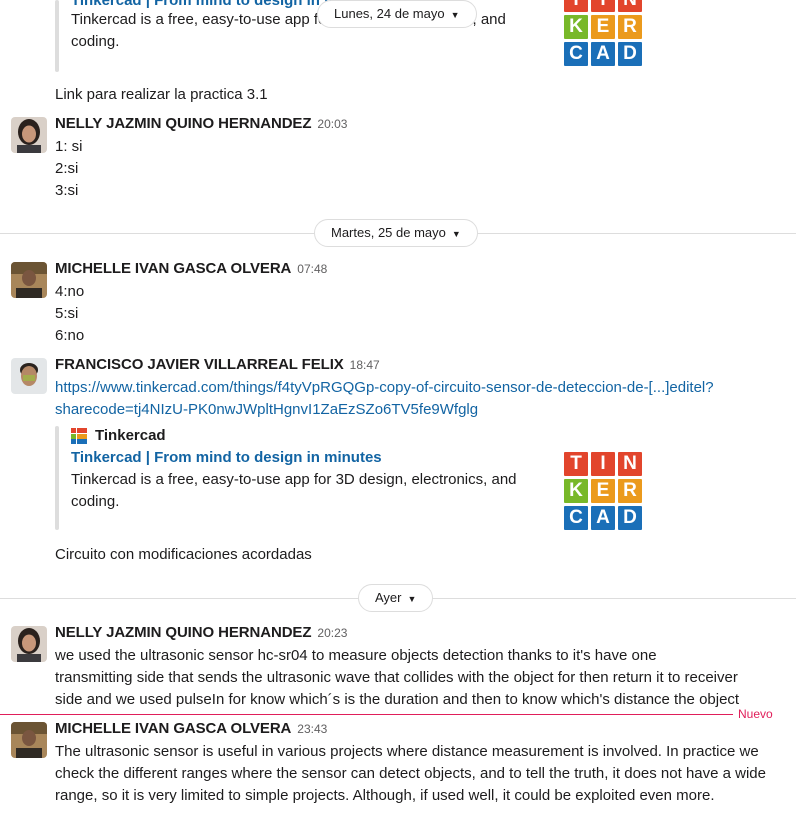 The image size is (796, 818). Describe the element at coordinates (332, 633) in the screenshot. I see `message-timestamp: 20:23` at that location.